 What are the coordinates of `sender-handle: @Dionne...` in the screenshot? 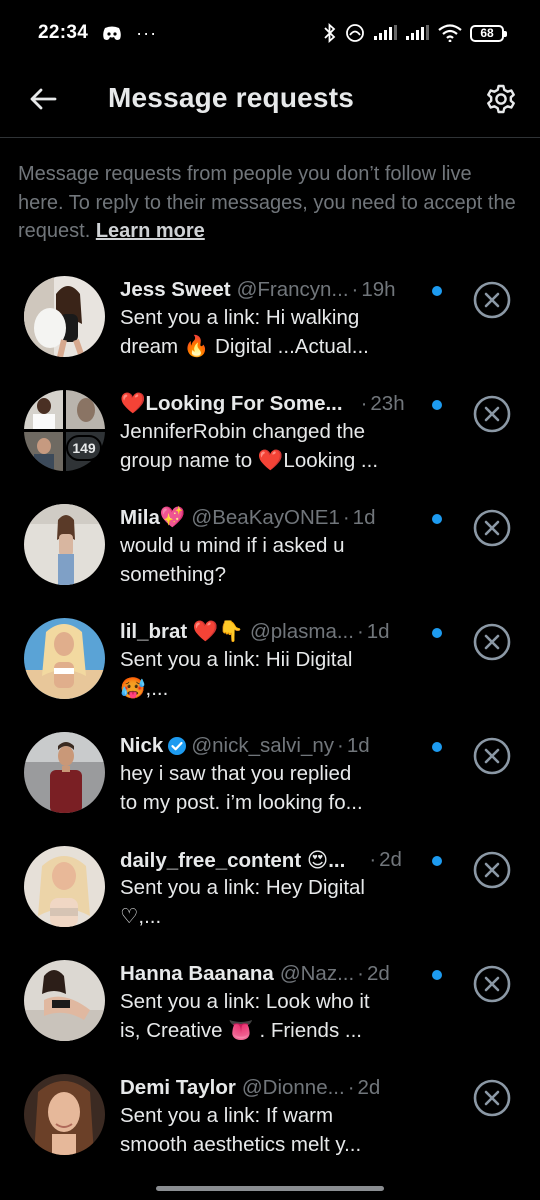 It's located at (293, 1087).